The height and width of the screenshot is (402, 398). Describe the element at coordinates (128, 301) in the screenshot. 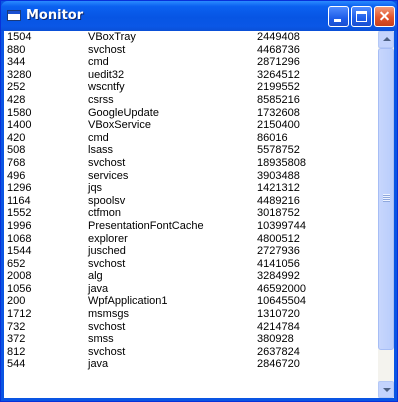

I see `process-name: WpfApplication1` at that location.